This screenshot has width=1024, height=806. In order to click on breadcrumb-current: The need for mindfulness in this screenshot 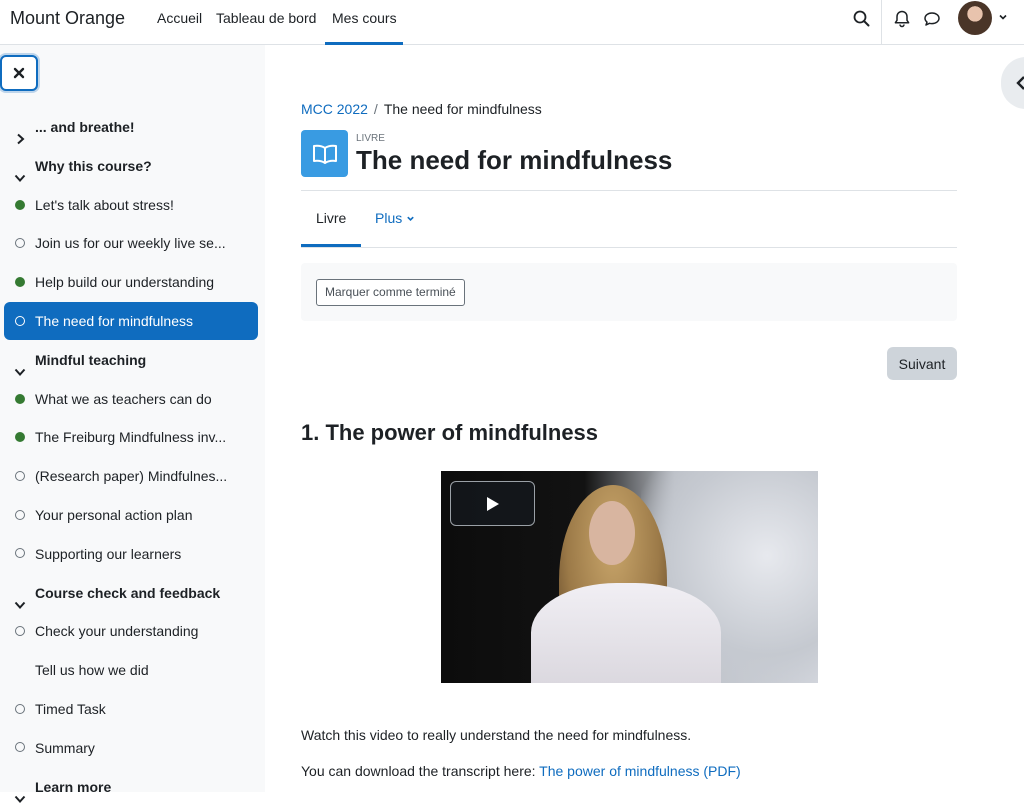, I will do `click(462, 109)`.